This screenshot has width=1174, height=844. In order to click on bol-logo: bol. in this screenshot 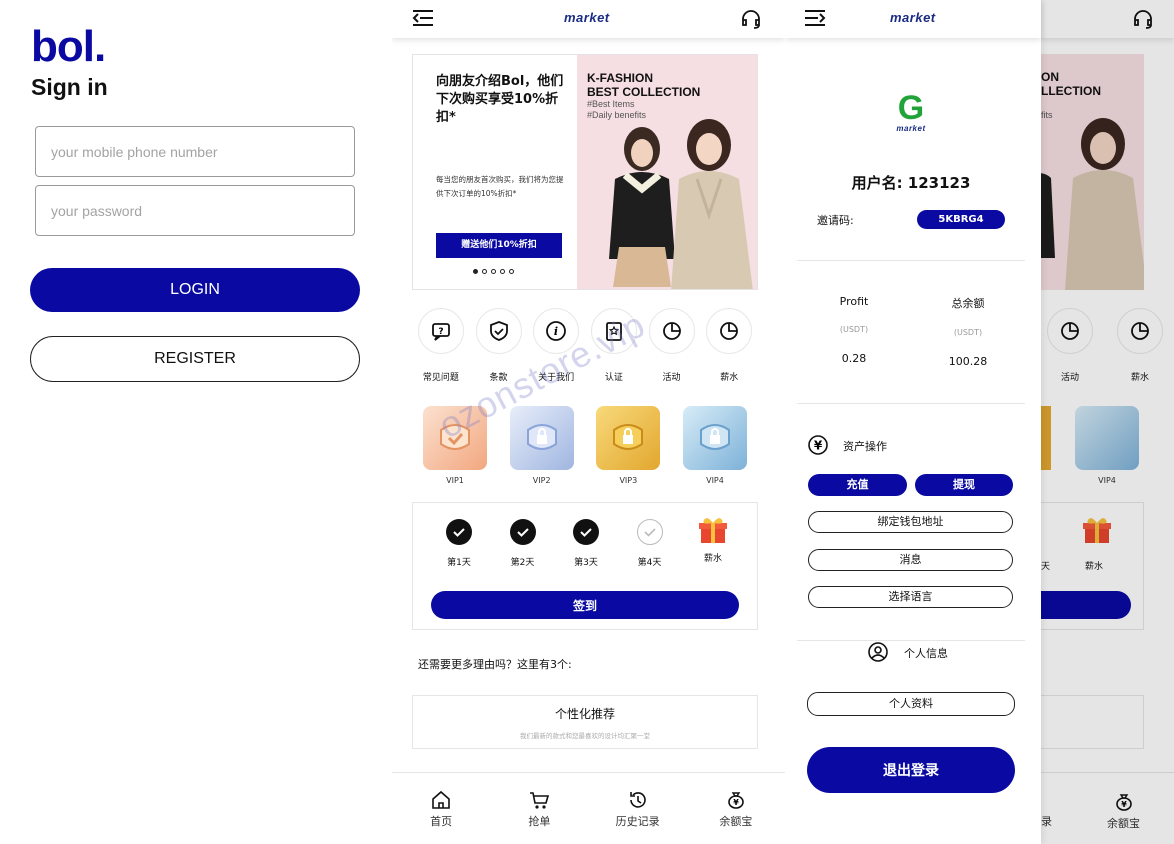, I will do `click(68, 46)`.